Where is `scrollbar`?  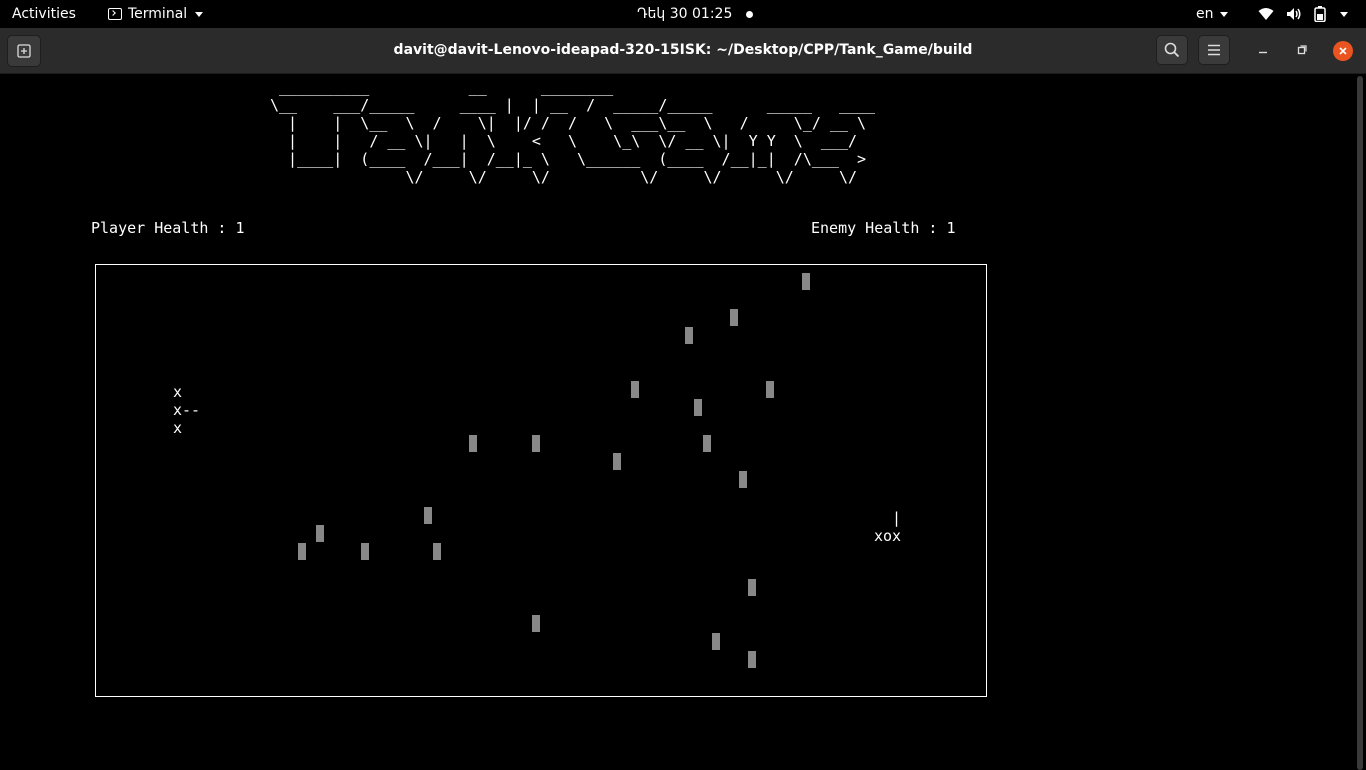
scrollbar is located at coordinates (1360, 423).